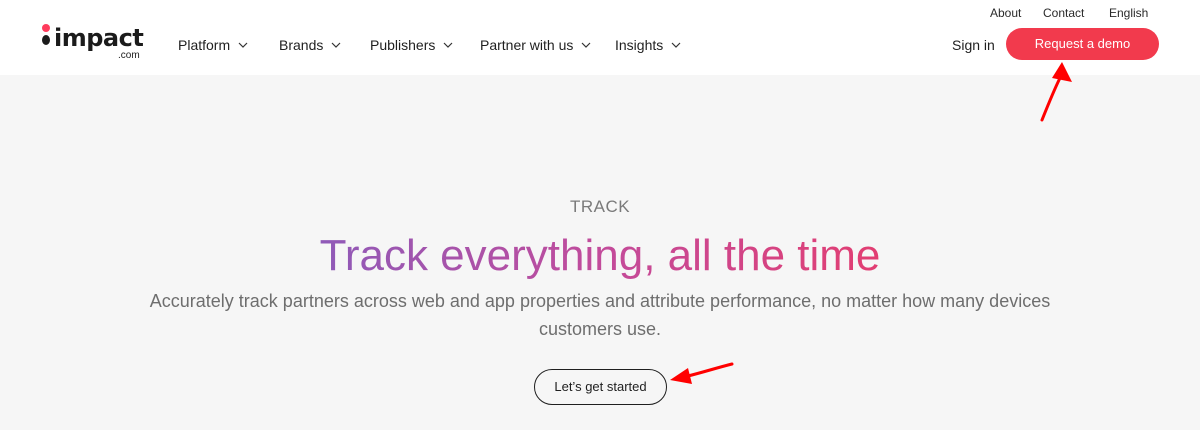 The image size is (1200, 430). Describe the element at coordinates (1128, 13) in the screenshot. I see `language-selector: English` at that location.